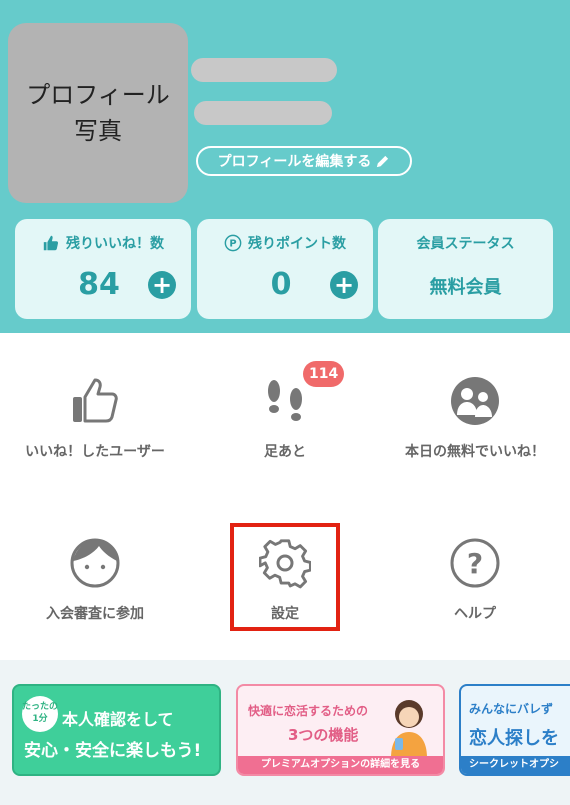  I want to click on secret-banner-subtitle: 恋人探しを, so click(514, 738).